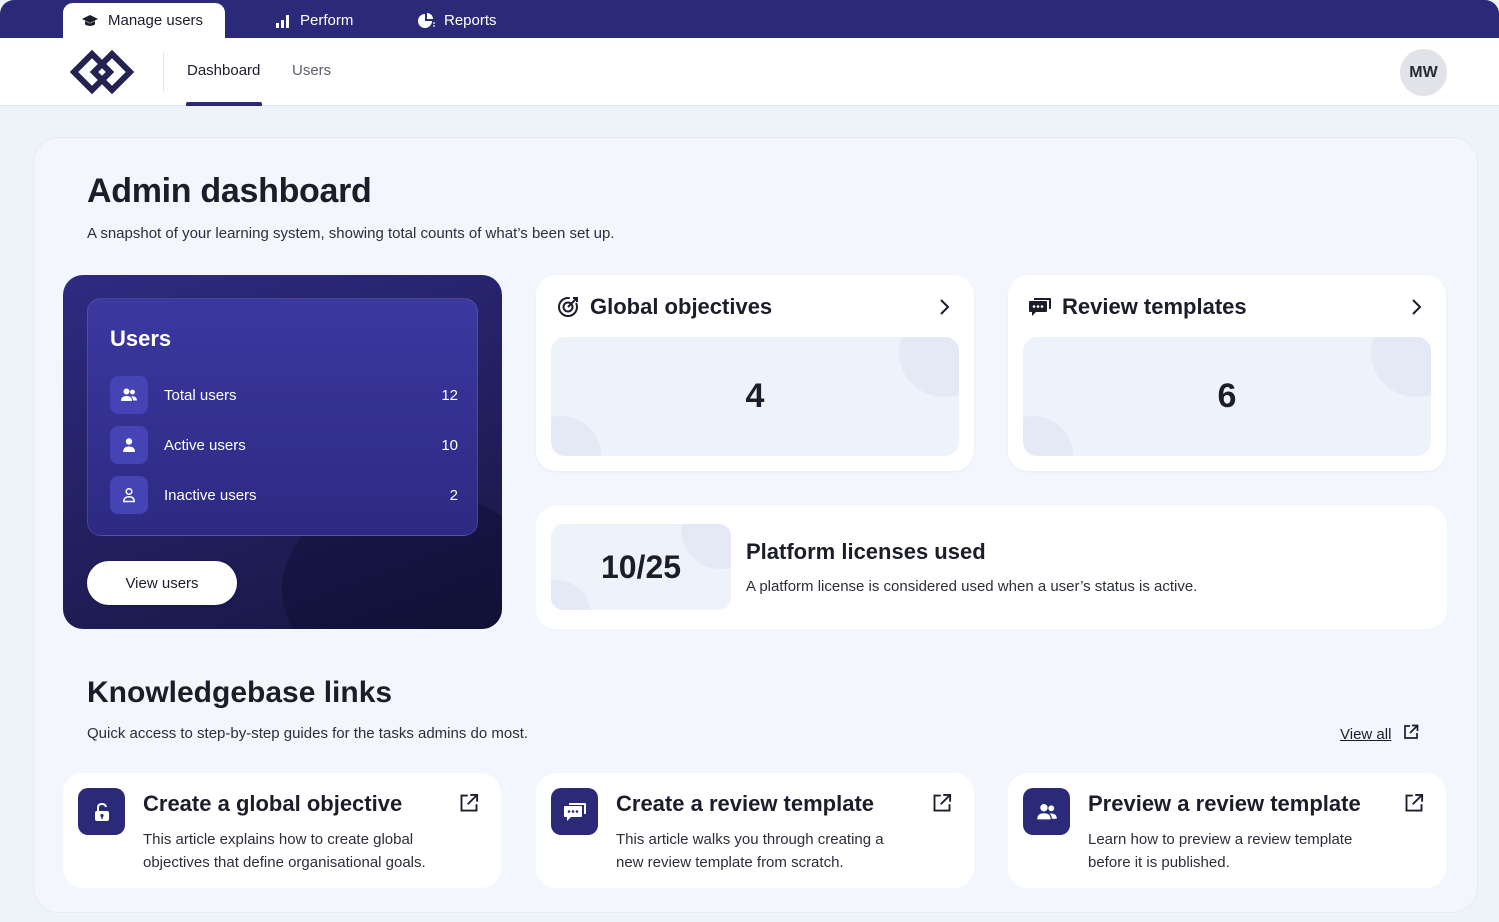  I want to click on stat-value: 6, so click(1227, 396).